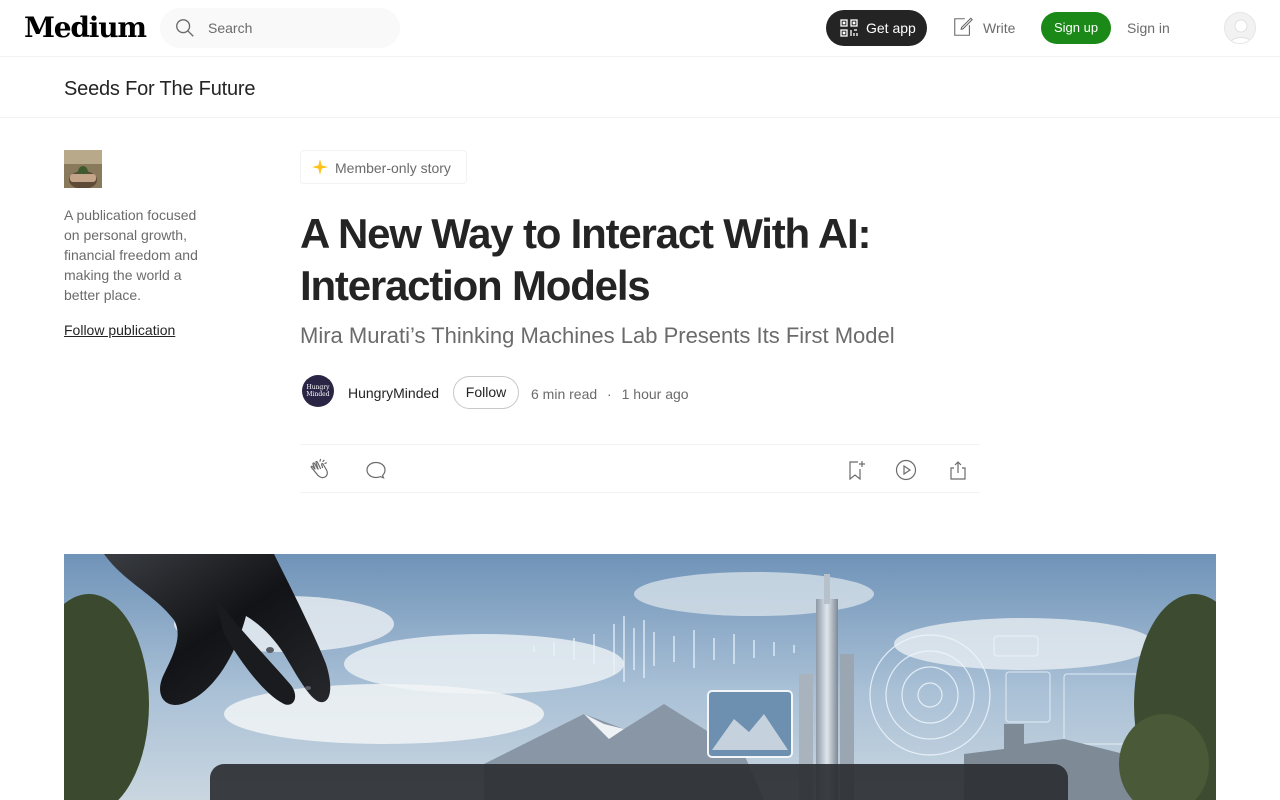  I want to click on write-label: Write, so click(999, 28).